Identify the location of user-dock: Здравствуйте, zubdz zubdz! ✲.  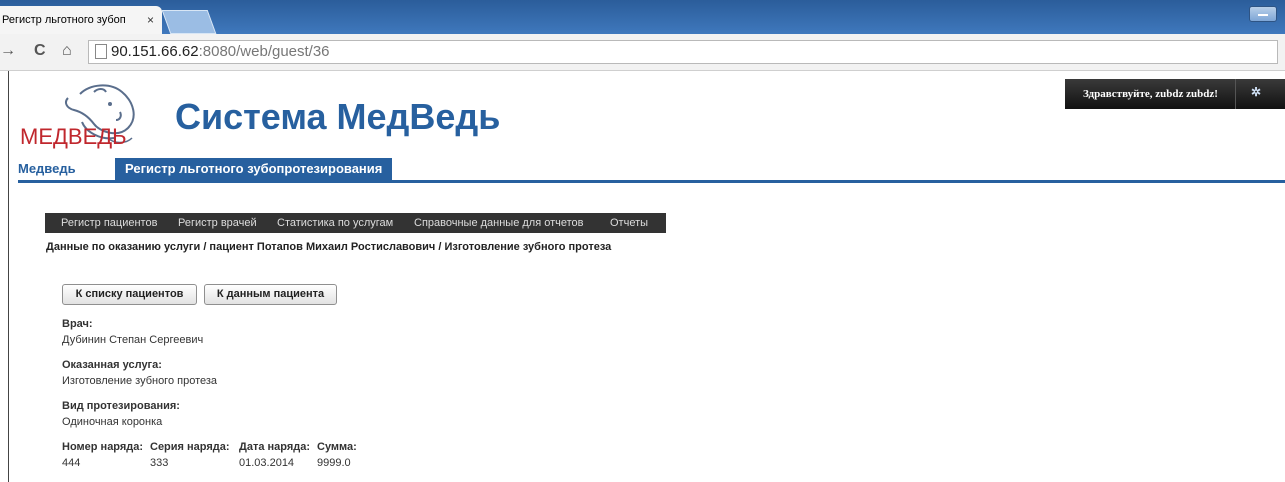
(1175, 94).